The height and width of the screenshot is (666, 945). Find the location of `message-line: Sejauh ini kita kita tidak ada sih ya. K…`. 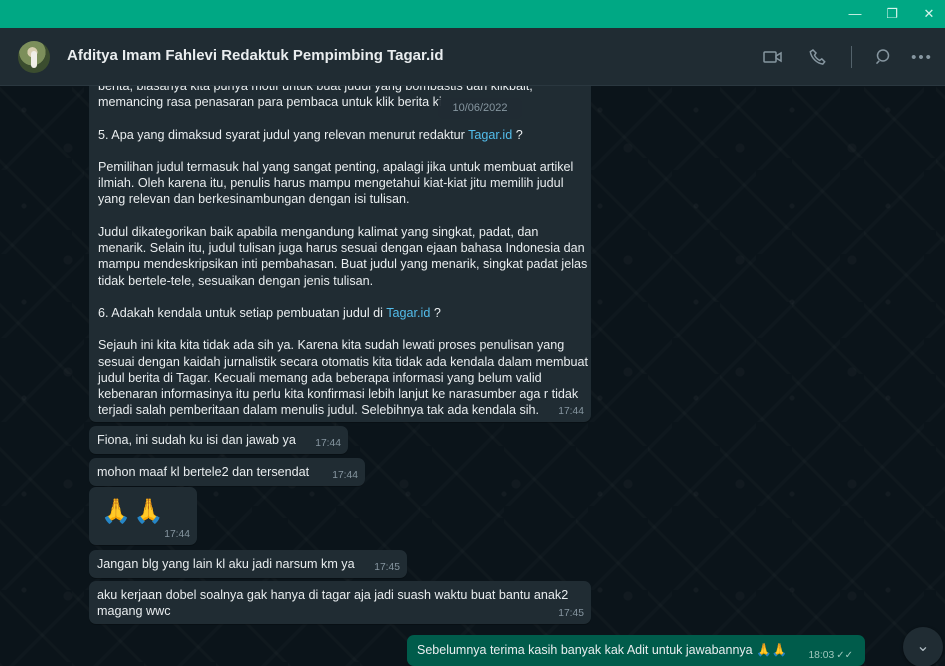

message-line: Sejauh ini kita kita tidak ada sih ya. K… is located at coordinates (331, 345).